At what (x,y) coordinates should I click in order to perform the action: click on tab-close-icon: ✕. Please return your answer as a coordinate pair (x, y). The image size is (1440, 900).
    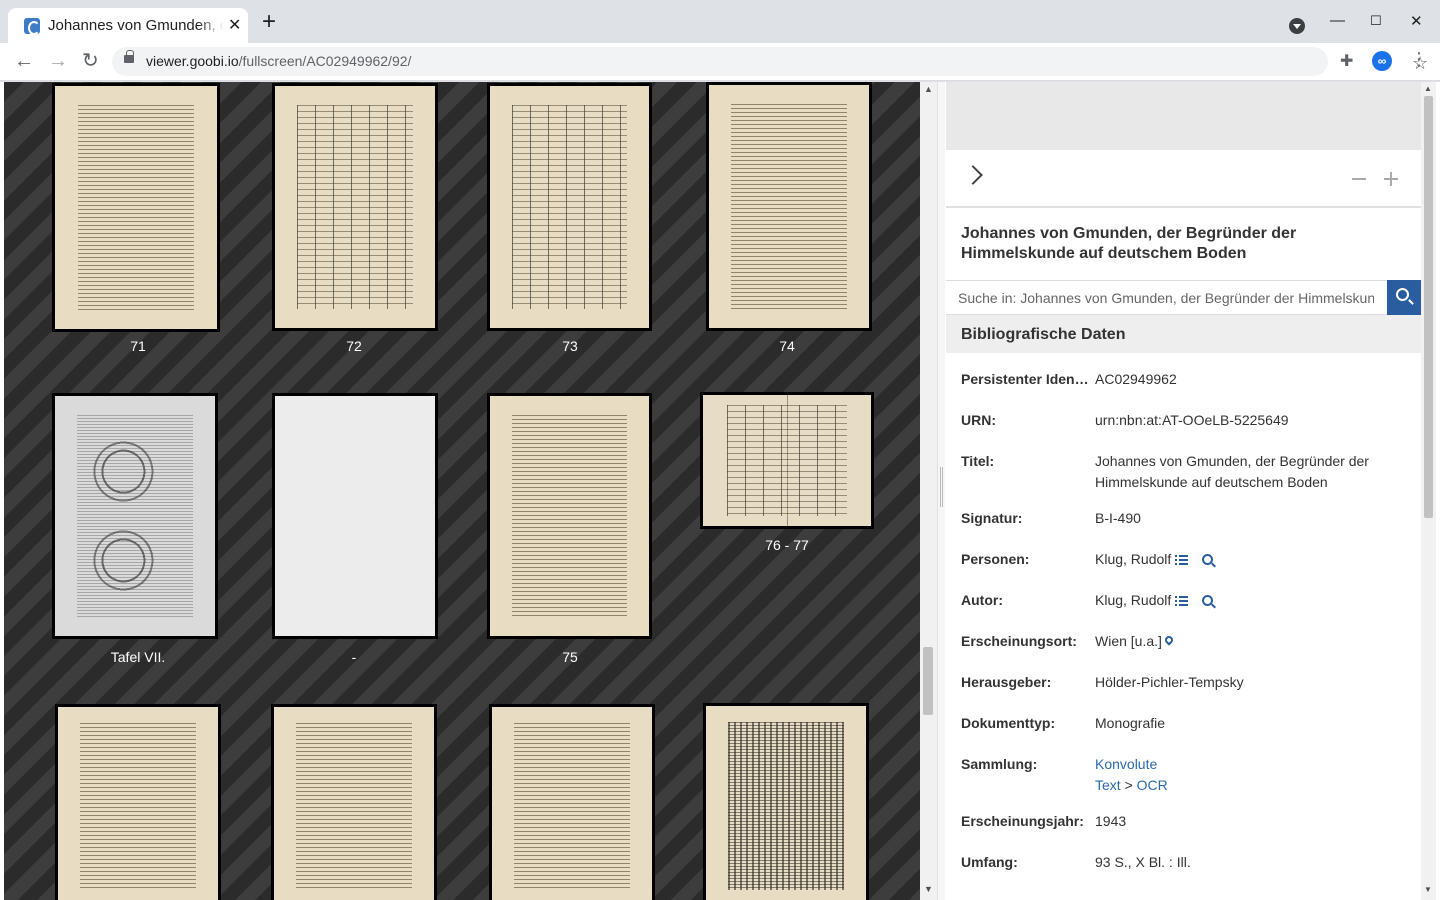
    Looking at the image, I should click on (234, 25).